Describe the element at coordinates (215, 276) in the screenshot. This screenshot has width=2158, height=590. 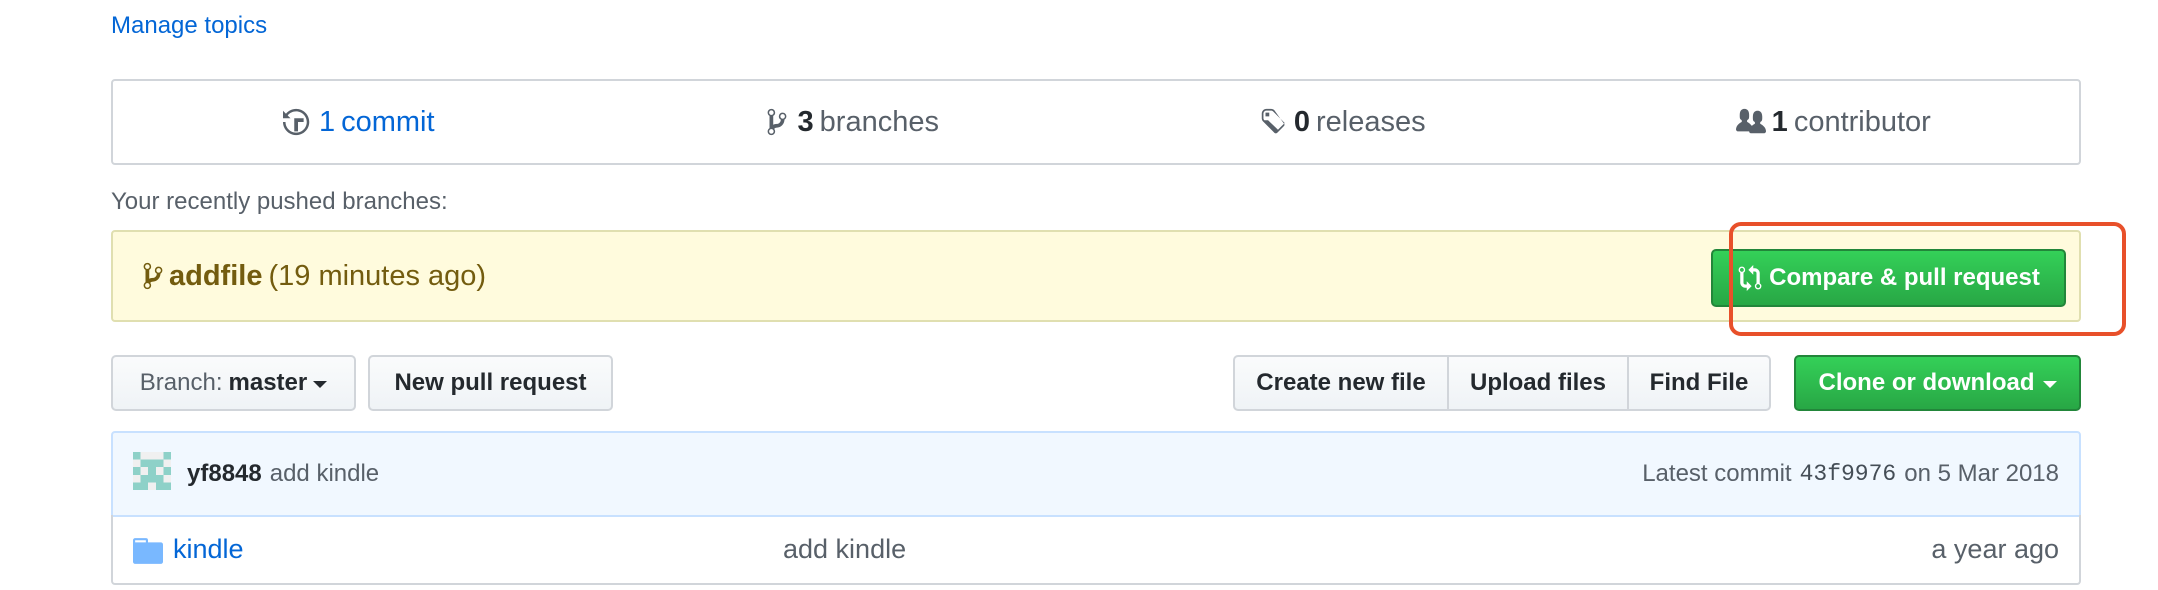
I see `recent-branch-name: addfile` at that location.